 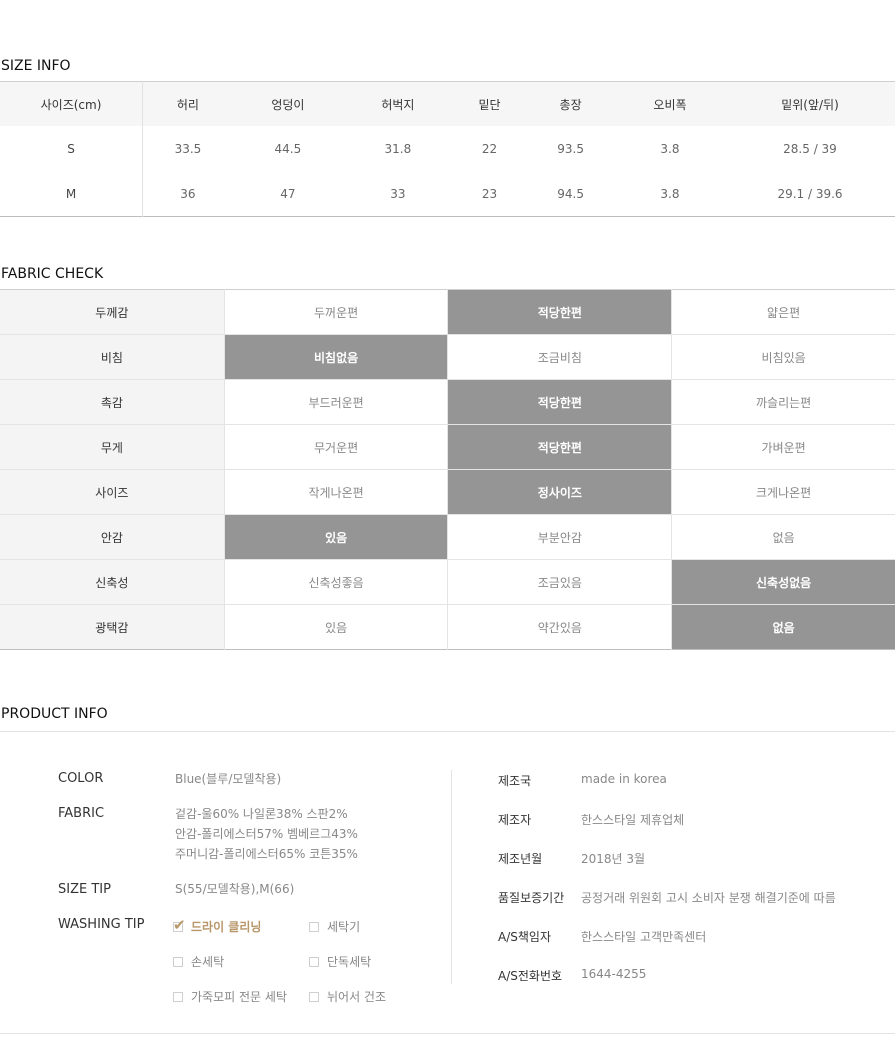 I want to click on size-cell: 44.5, so click(x=288, y=148).